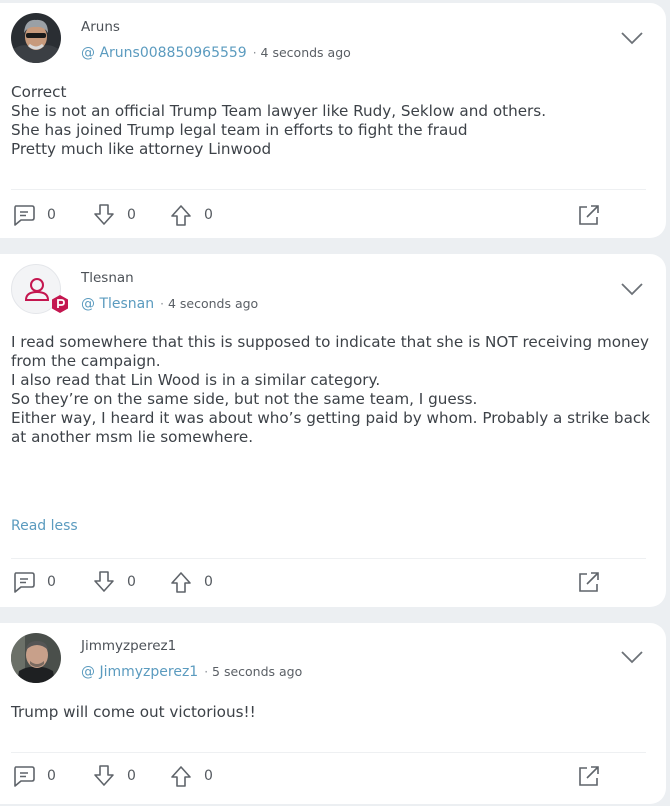  I want to click on user-handle: @ Aruns008850965559, so click(164, 53).